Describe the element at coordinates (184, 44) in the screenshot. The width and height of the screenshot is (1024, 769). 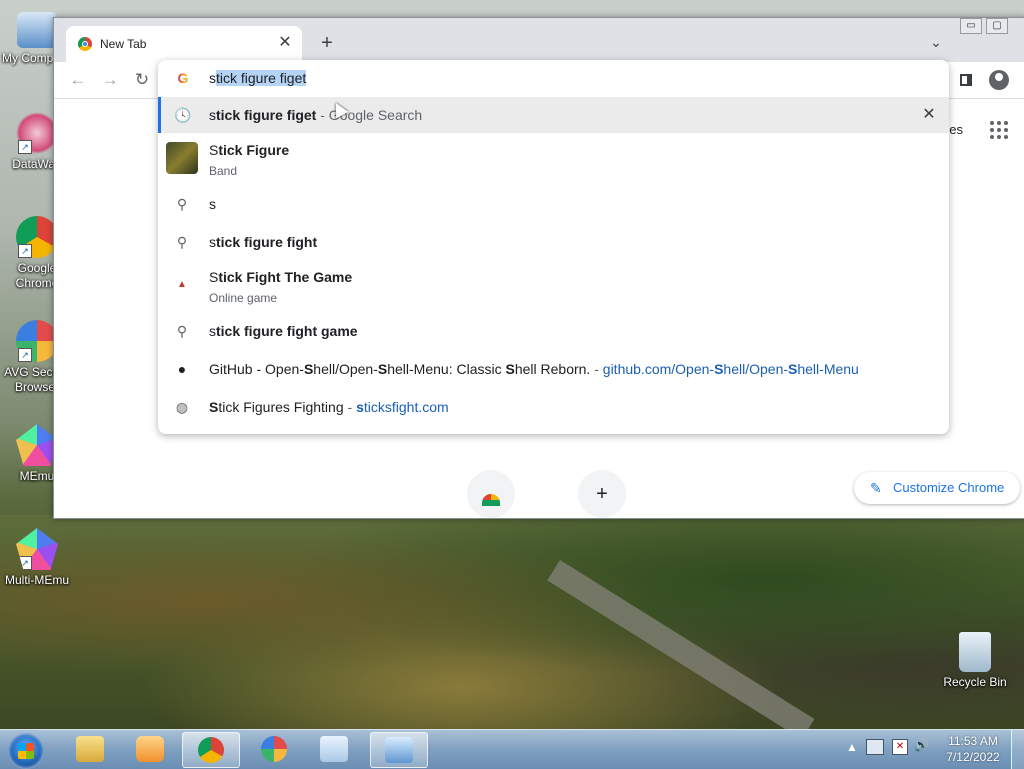
I see `tab-new-tab: New Tab ✕` at that location.